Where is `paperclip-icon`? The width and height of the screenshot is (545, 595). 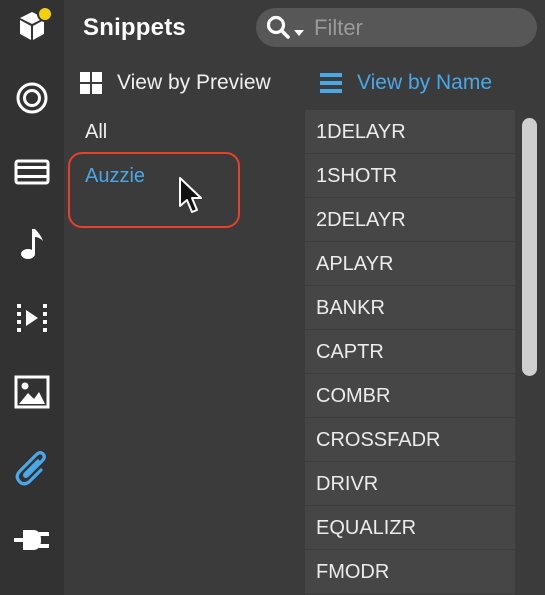 paperclip-icon is located at coordinates (32, 466).